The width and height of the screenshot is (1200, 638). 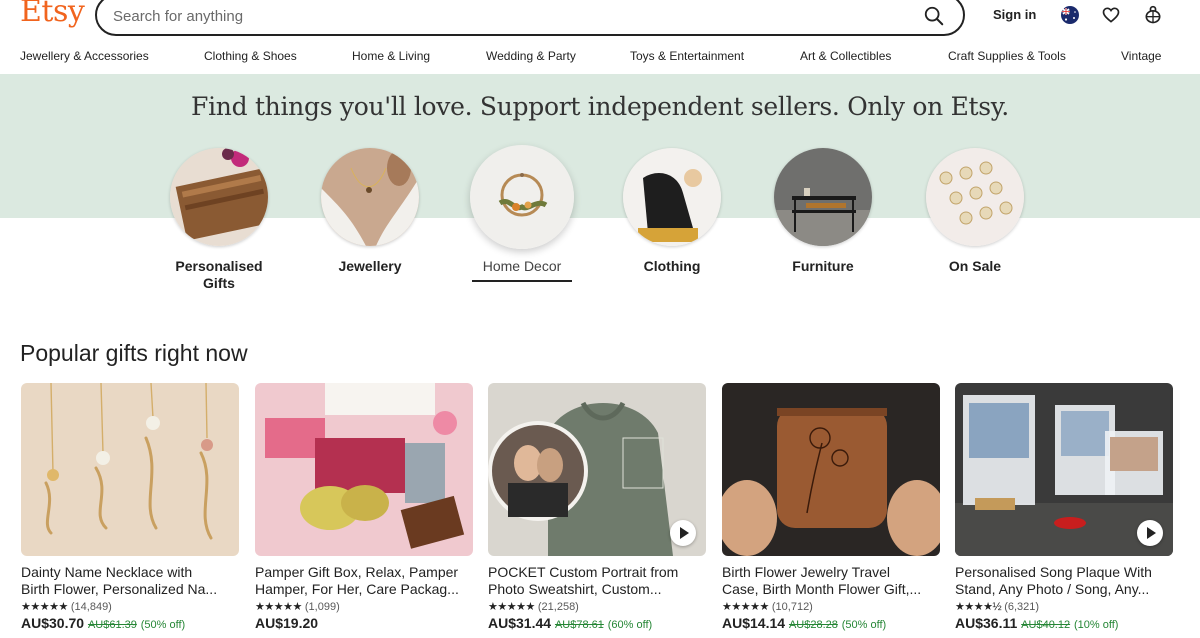 What do you see at coordinates (831, 572) in the screenshot?
I see `product-title: Birth Flower Jewelry Travel` at bounding box center [831, 572].